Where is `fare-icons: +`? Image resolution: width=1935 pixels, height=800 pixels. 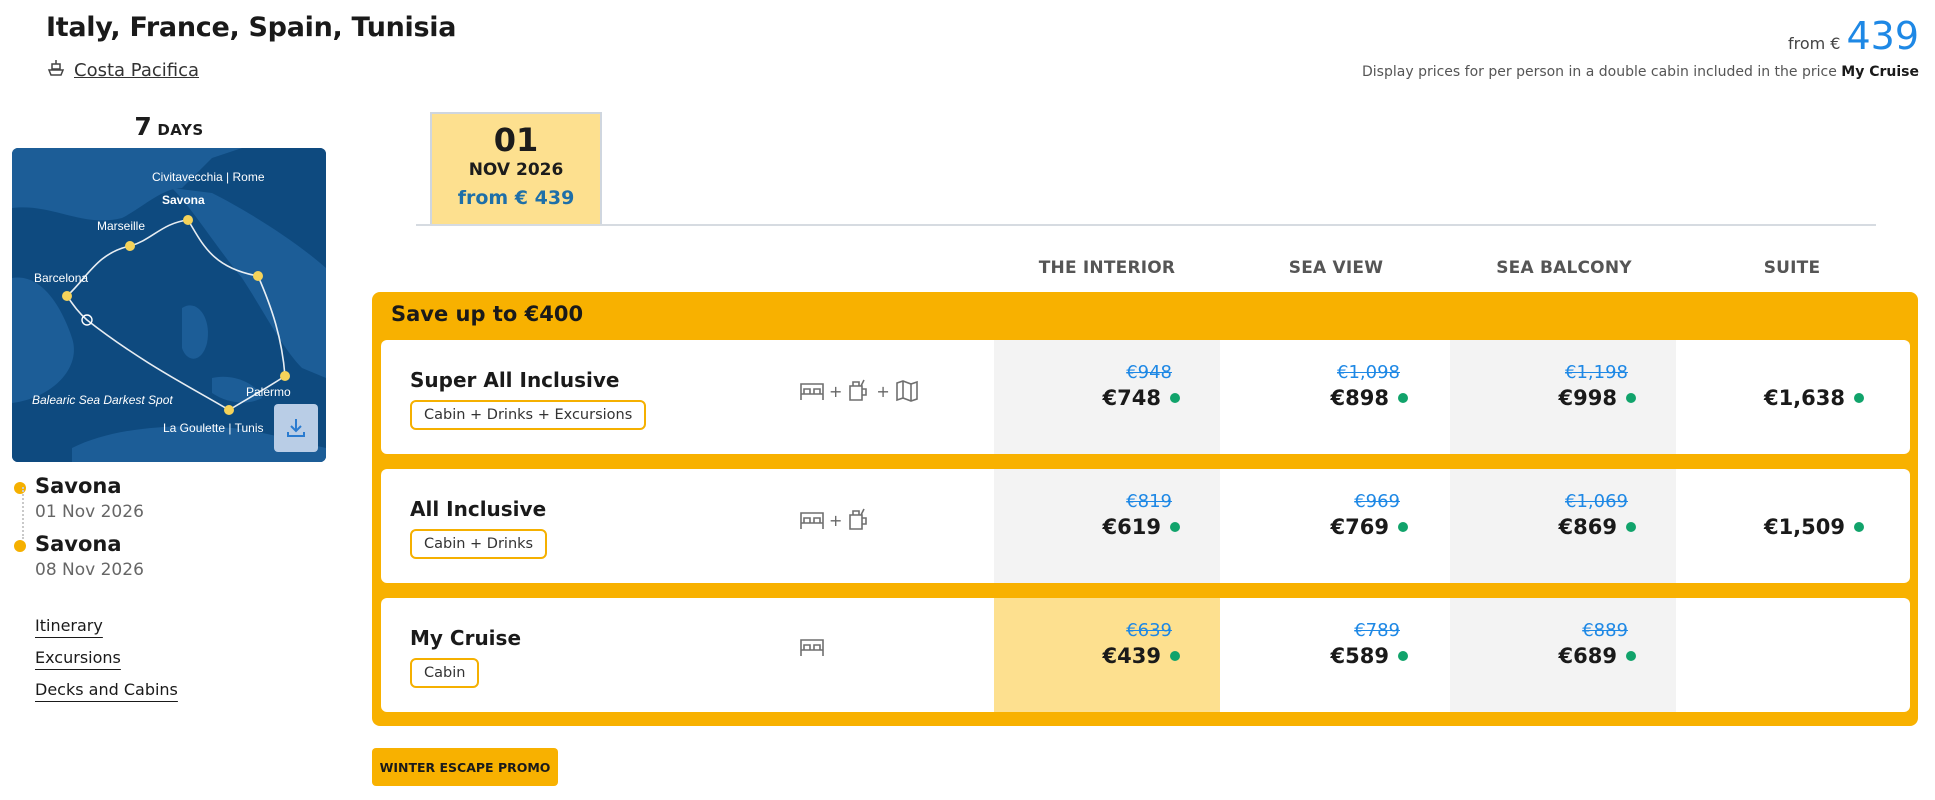 fare-icons: + is located at coordinates (835, 520).